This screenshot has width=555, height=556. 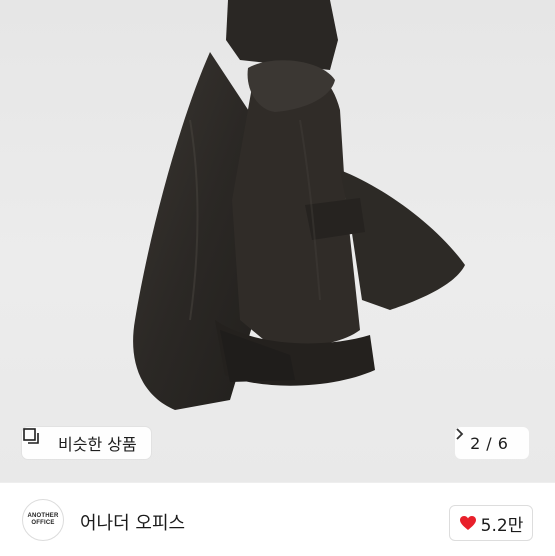 I want to click on pager-current: 2, so click(x=475, y=443).